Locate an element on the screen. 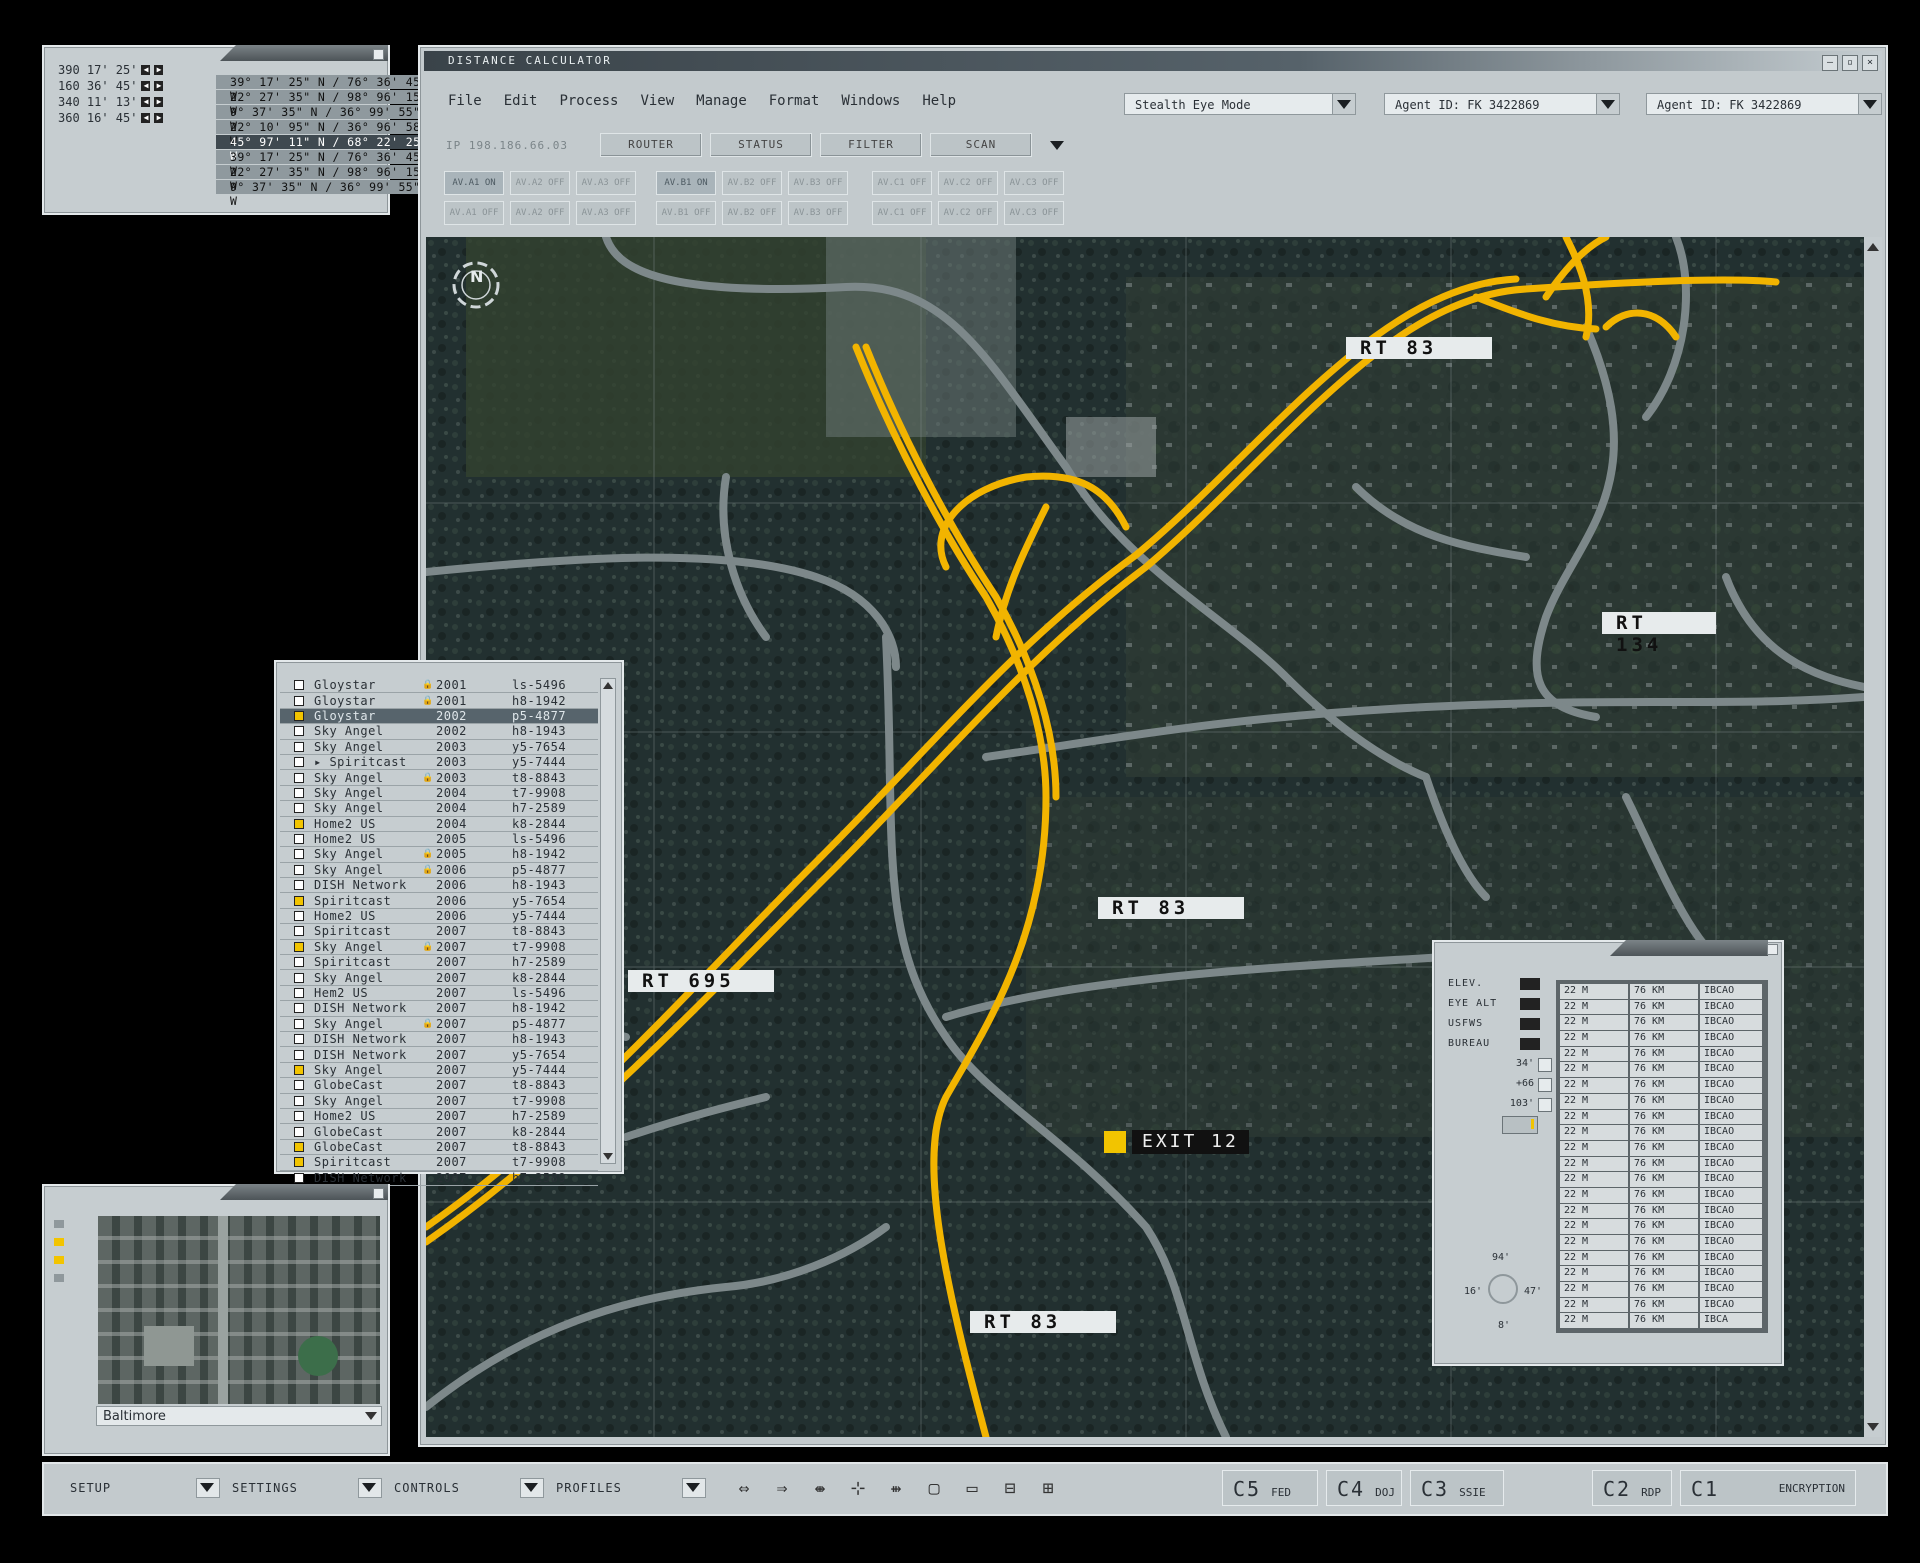 This screenshot has height=1563, width=1920. av-toggle: AV.B1 OFF is located at coordinates (686, 213).